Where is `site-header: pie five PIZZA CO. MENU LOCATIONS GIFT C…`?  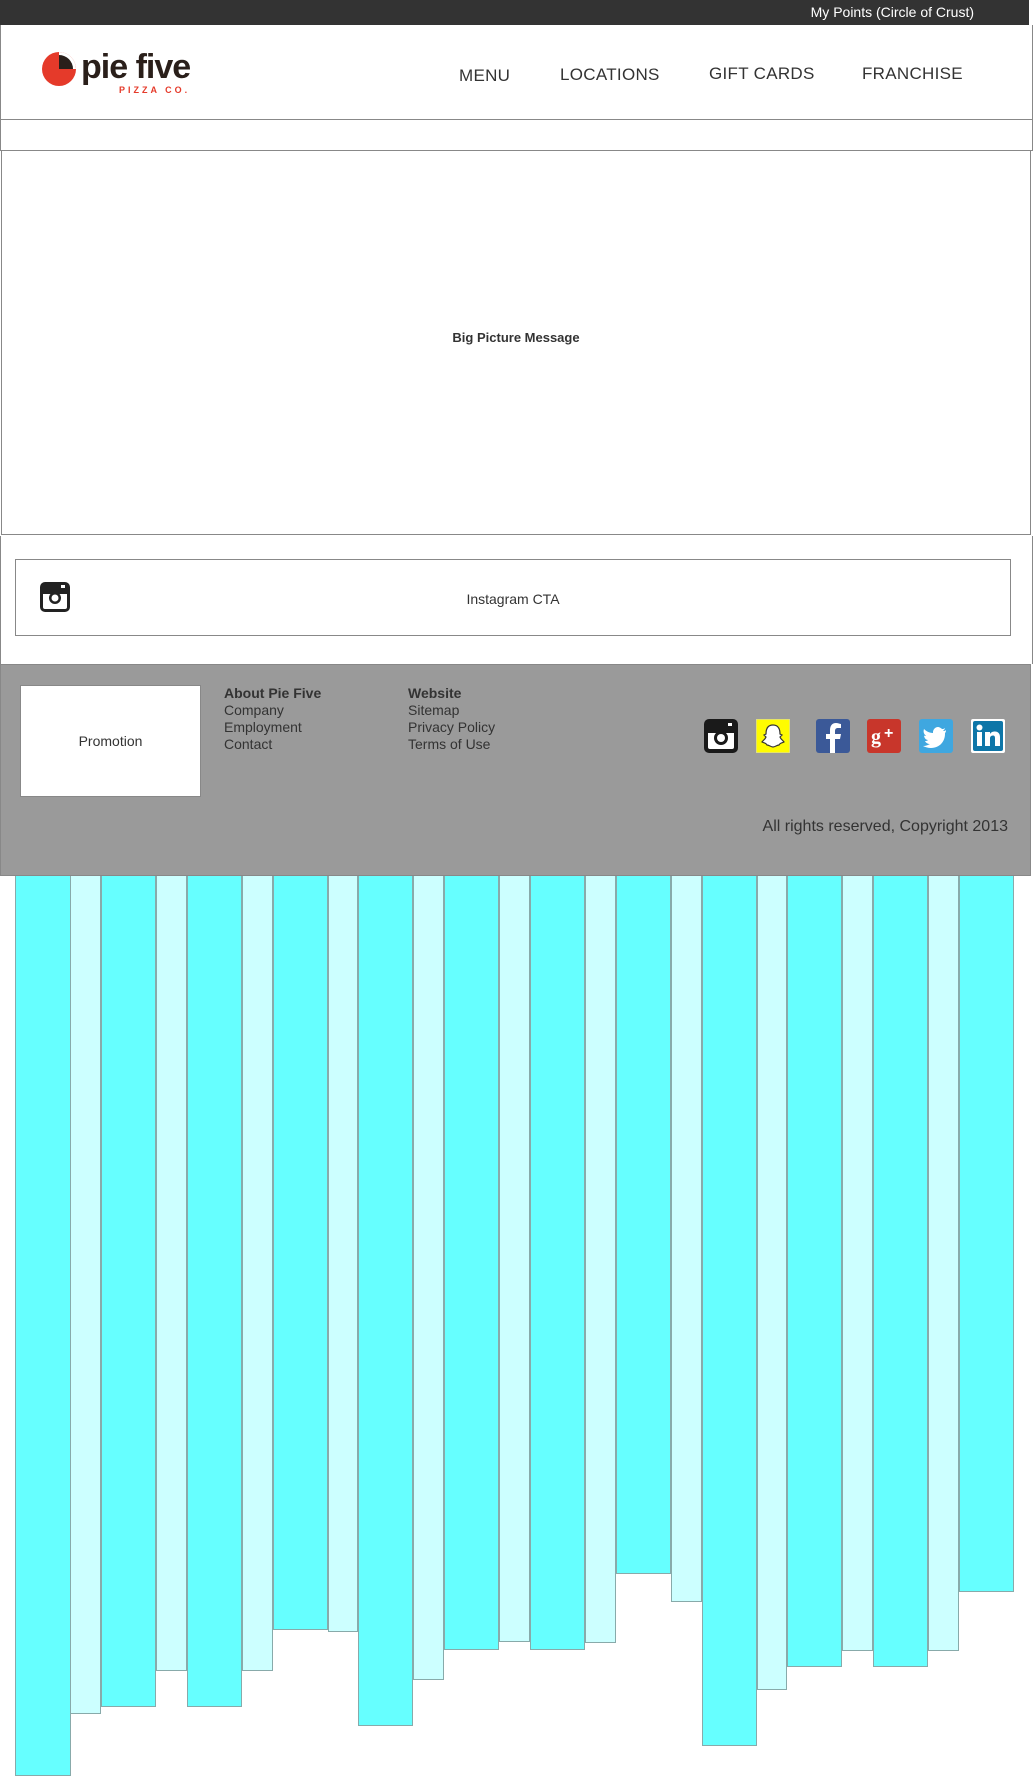 site-header: pie five PIZZA CO. MENU LOCATIONS GIFT C… is located at coordinates (516, 72).